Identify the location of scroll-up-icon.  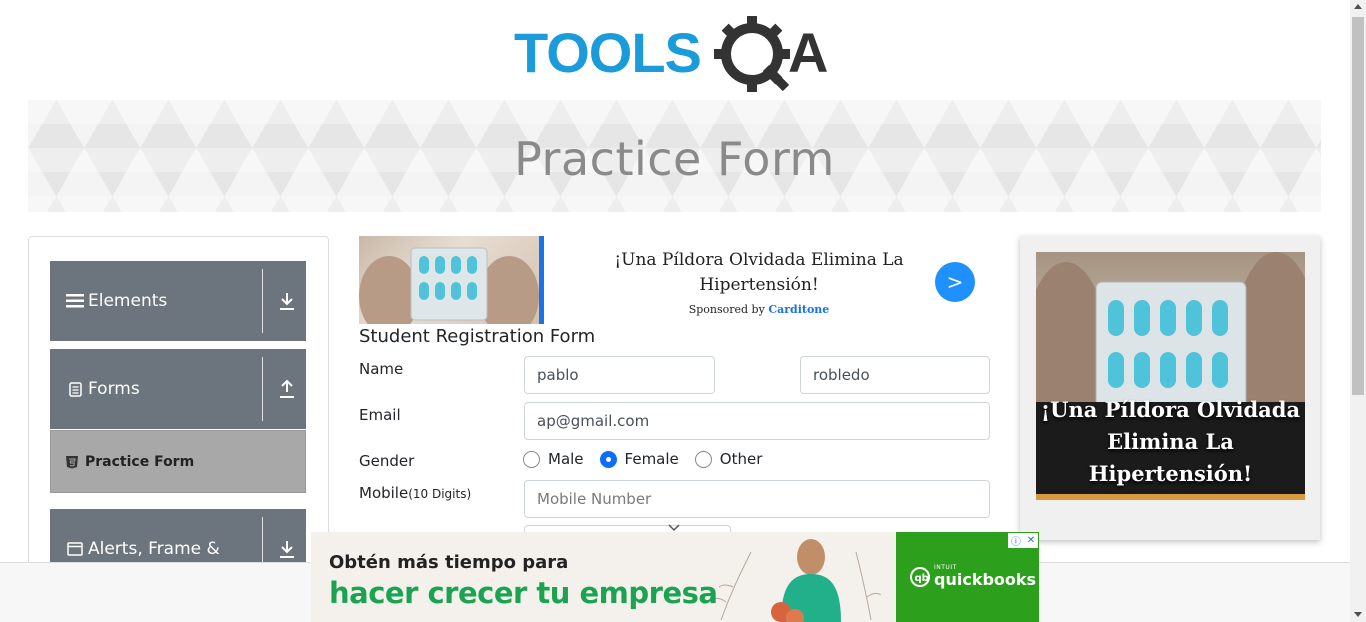
(1358, 6).